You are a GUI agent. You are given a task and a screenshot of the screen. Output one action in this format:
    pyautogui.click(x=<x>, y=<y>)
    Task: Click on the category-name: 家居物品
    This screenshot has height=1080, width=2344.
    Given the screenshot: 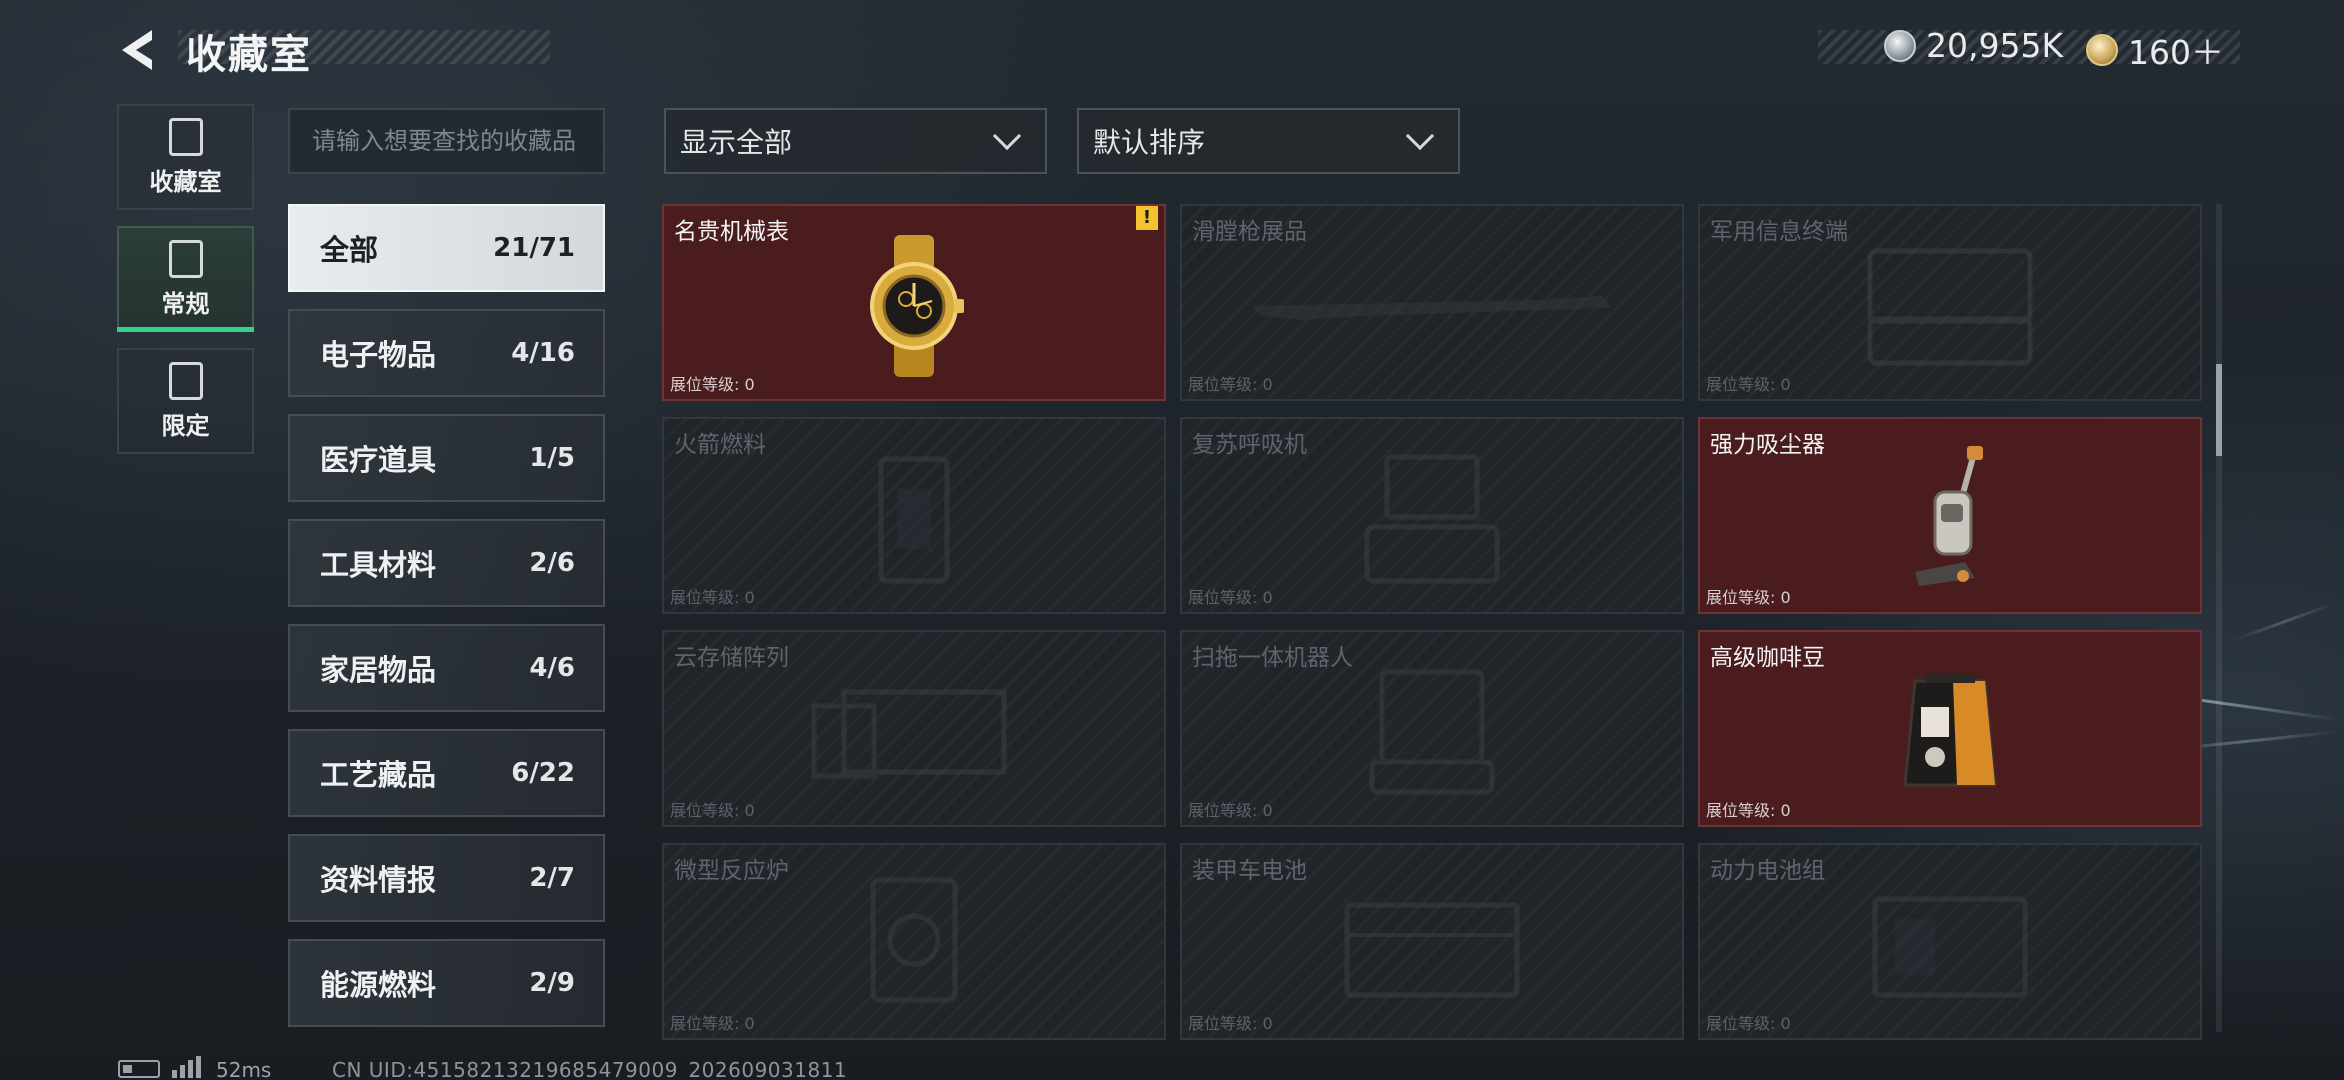 What is the action you would take?
    pyautogui.click(x=378, y=670)
    